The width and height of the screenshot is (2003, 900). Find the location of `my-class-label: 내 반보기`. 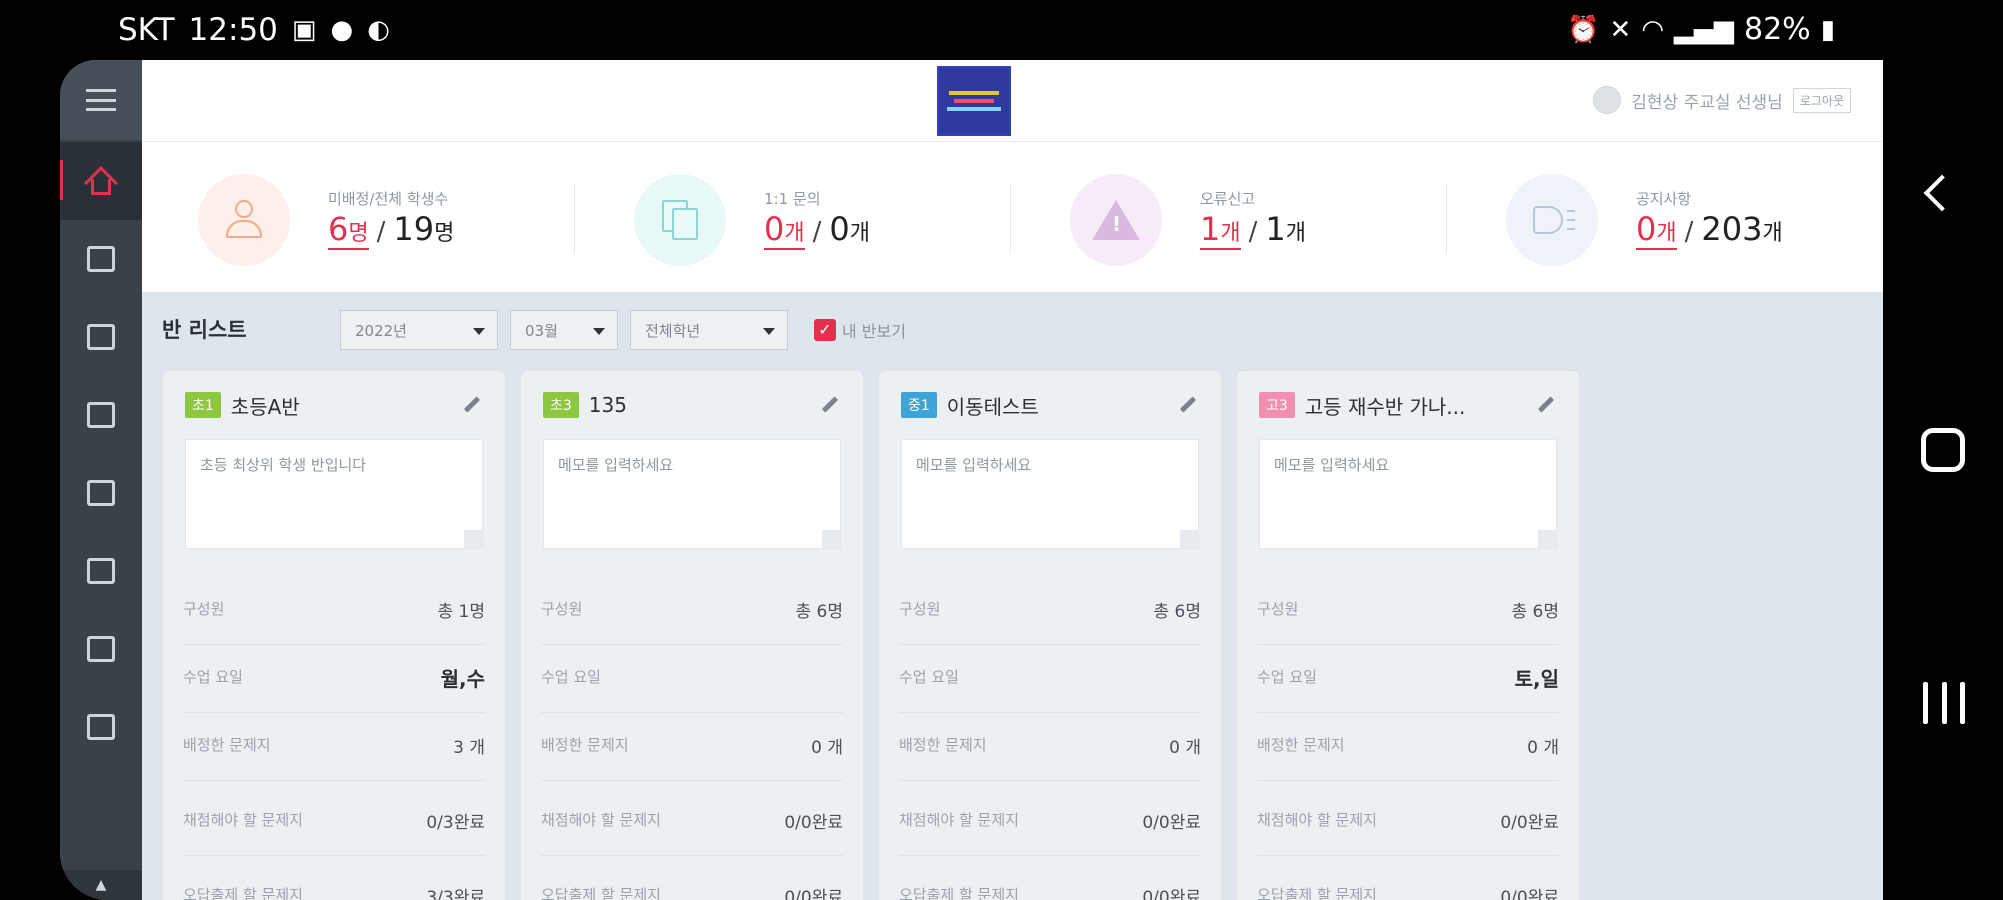

my-class-label: 내 반보기 is located at coordinates (874, 331).